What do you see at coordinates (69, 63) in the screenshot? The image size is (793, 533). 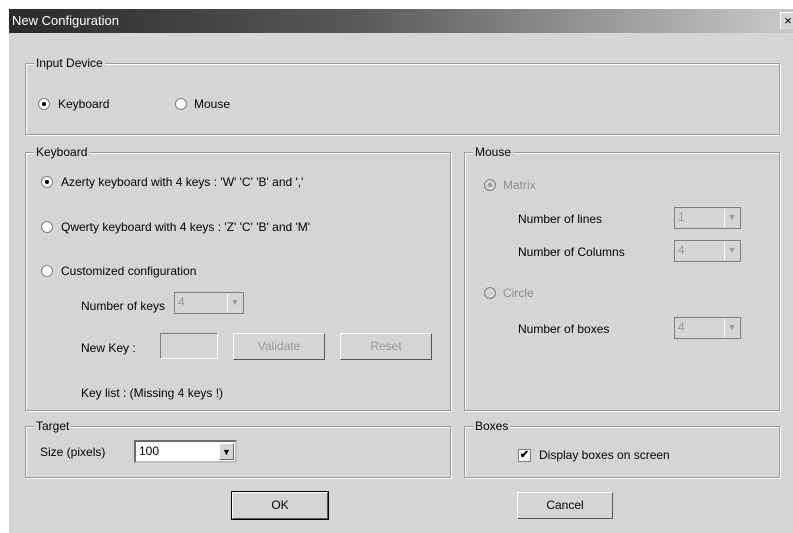 I see `input-device-legend: Input Device` at bounding box center [69, 63].